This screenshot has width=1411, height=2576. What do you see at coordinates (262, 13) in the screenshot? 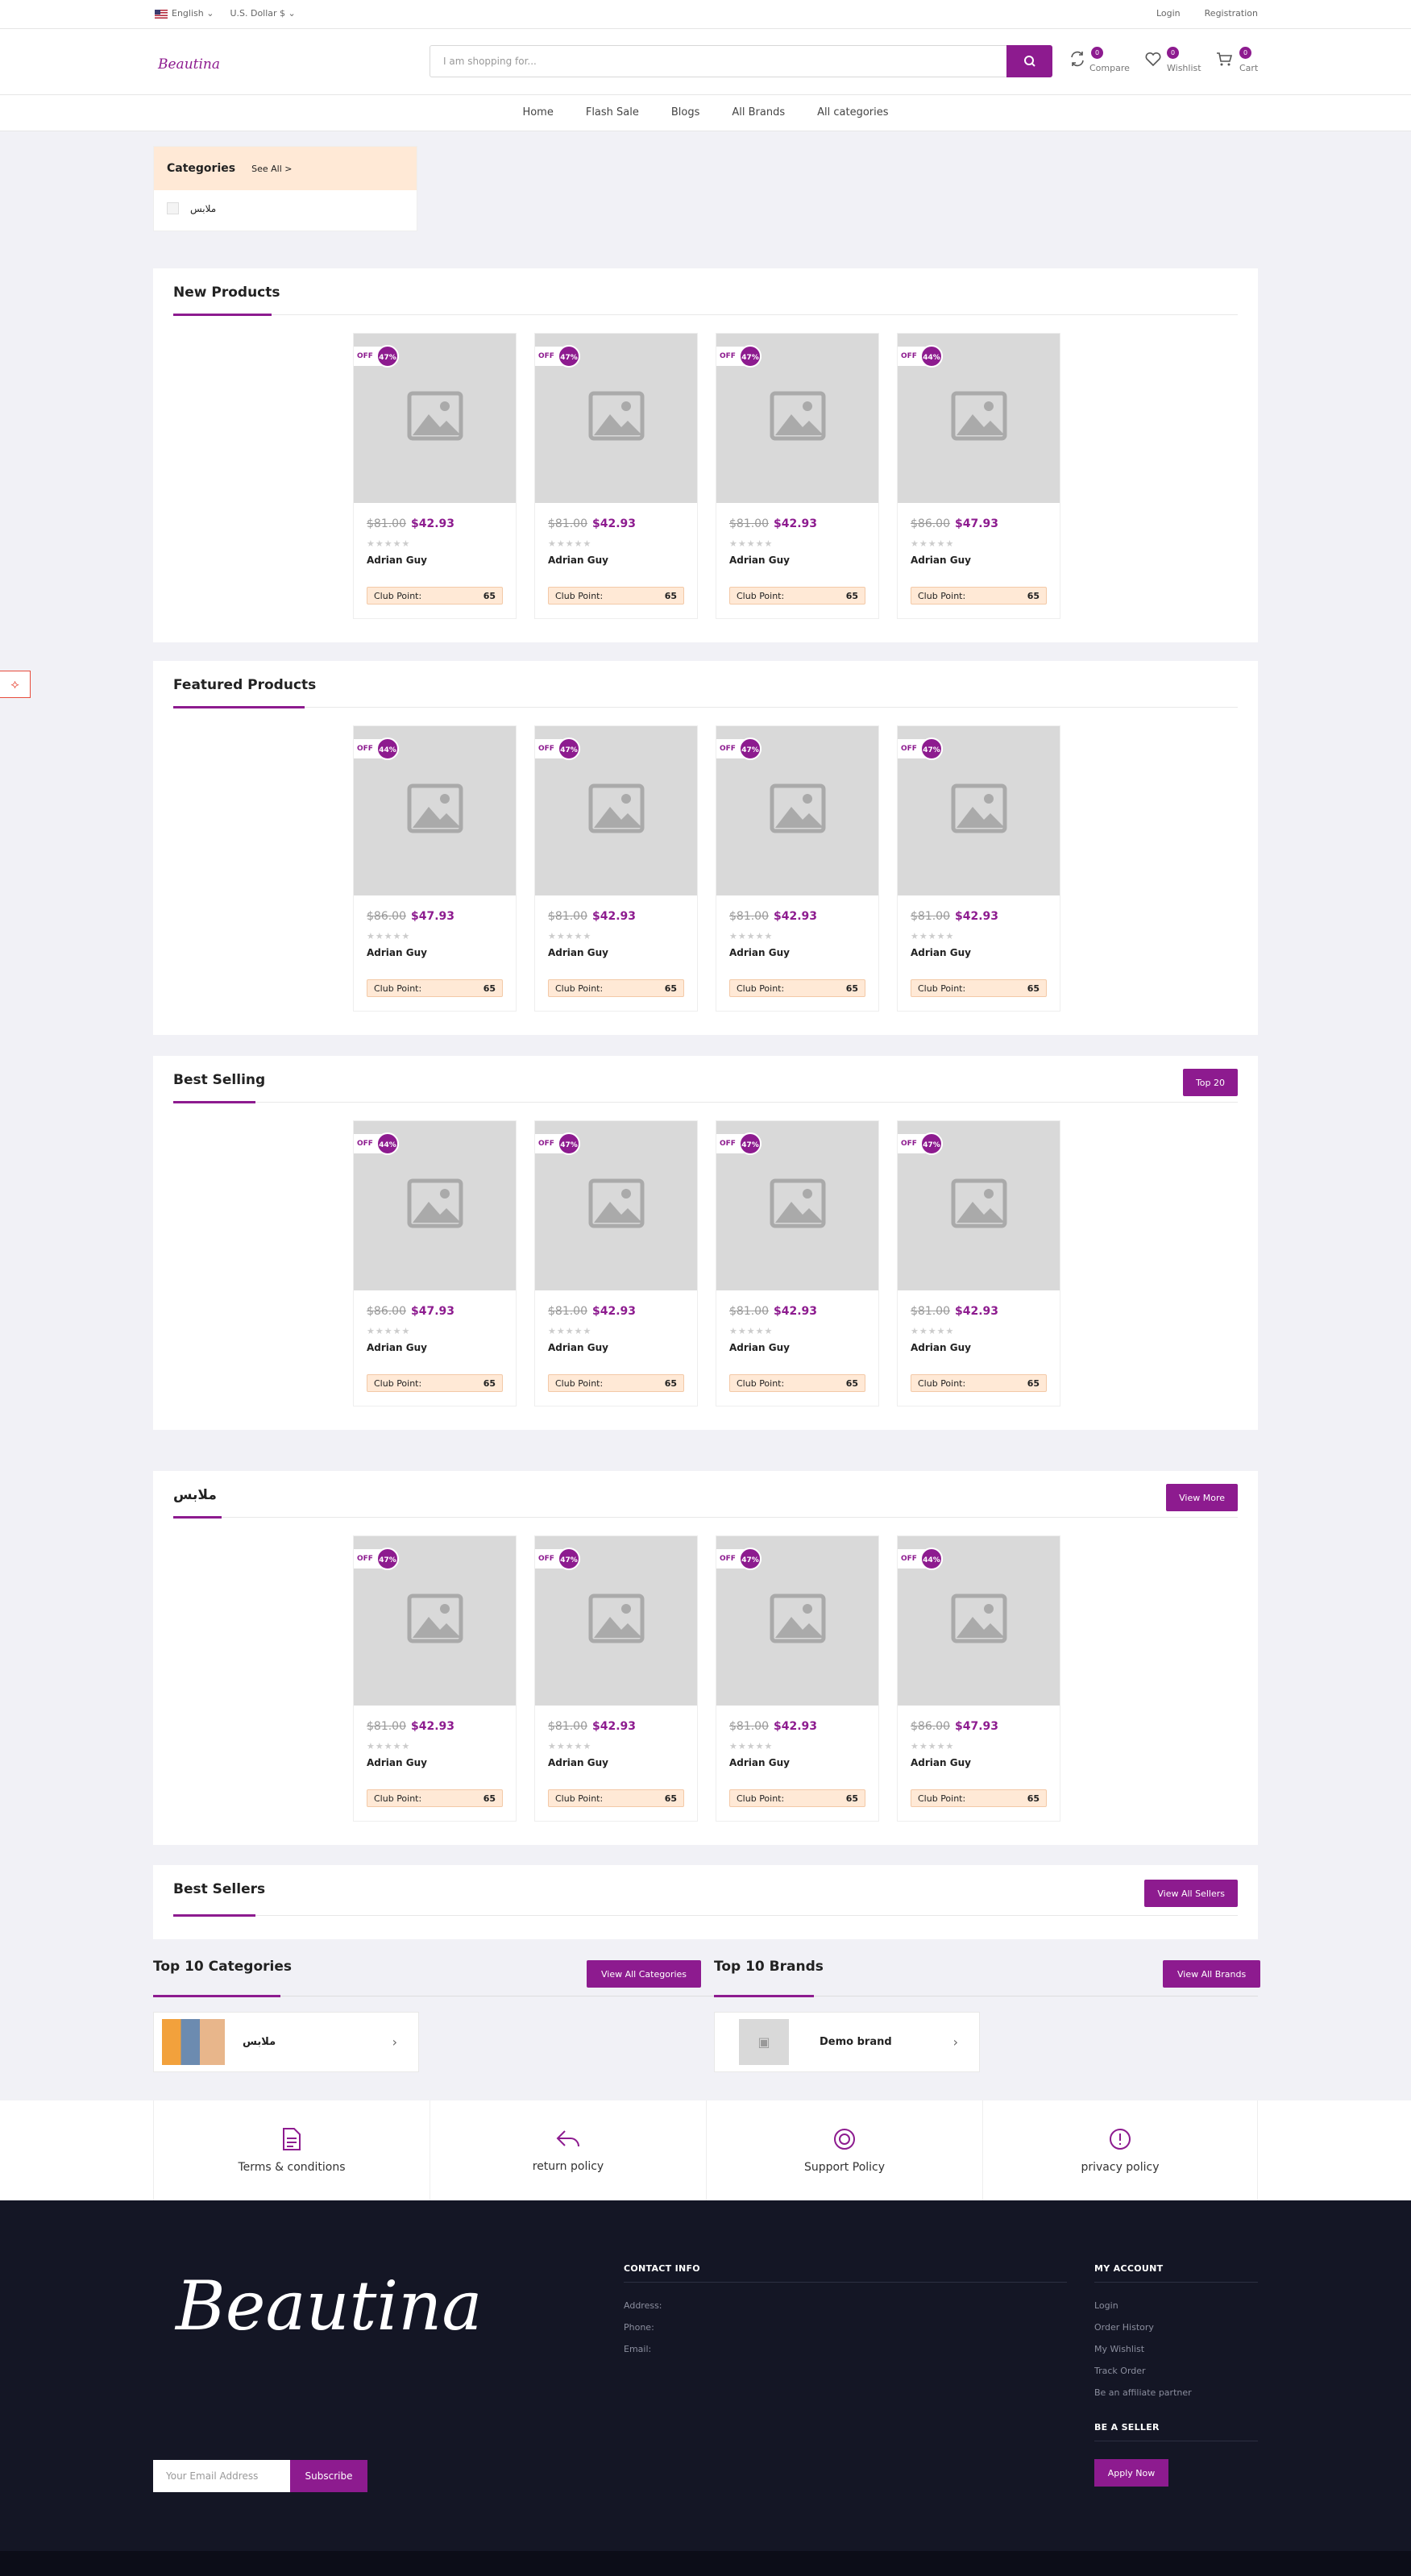
I see `currency-selector: U.S. Dollar $ ⌄` at bounding box center [262, 13].